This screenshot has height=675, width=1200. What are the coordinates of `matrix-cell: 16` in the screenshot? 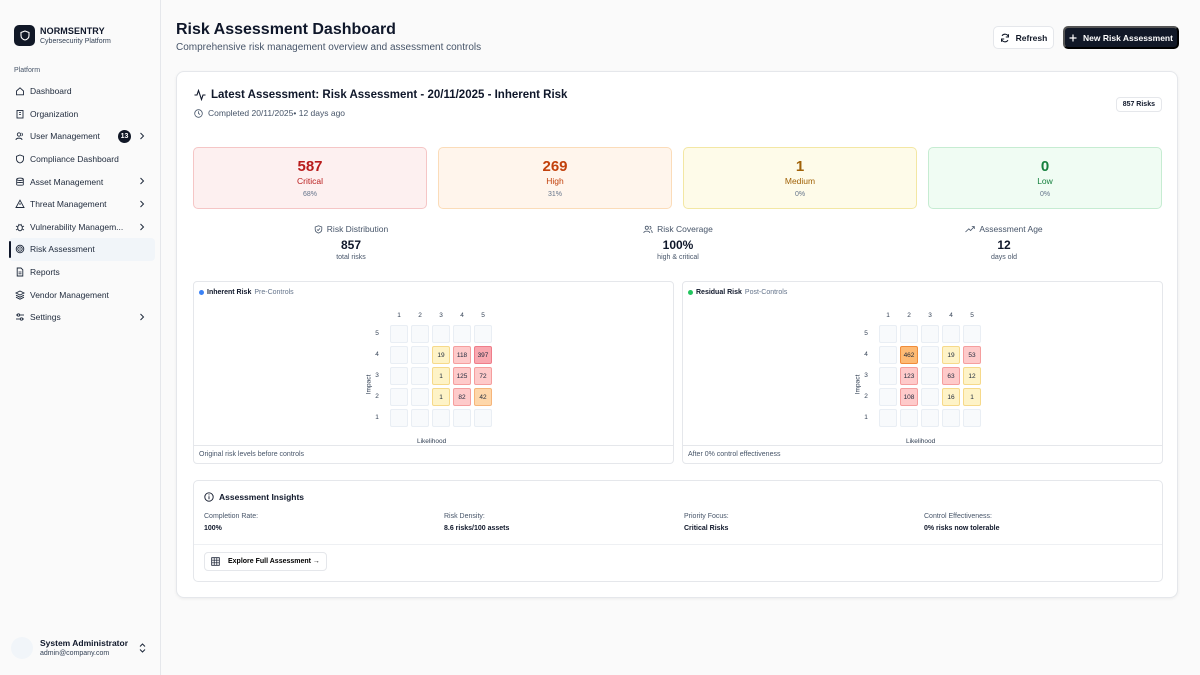 It's located at (951, 397).